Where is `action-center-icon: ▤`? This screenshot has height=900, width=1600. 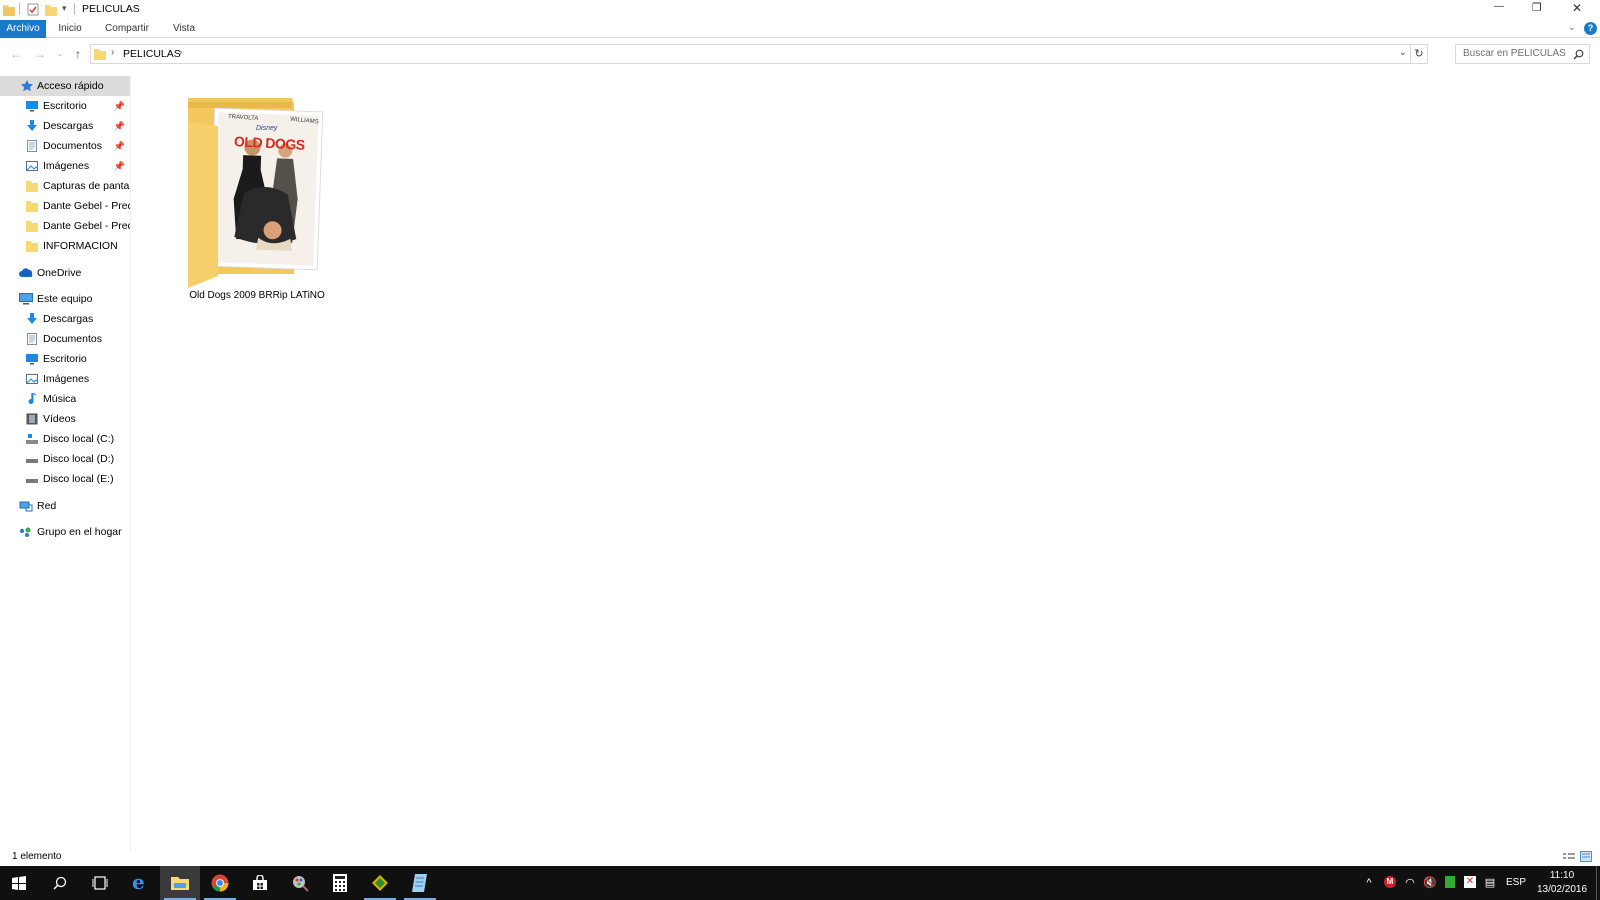
action-center-icon: ▤ is located at coordinates (1490, 883).